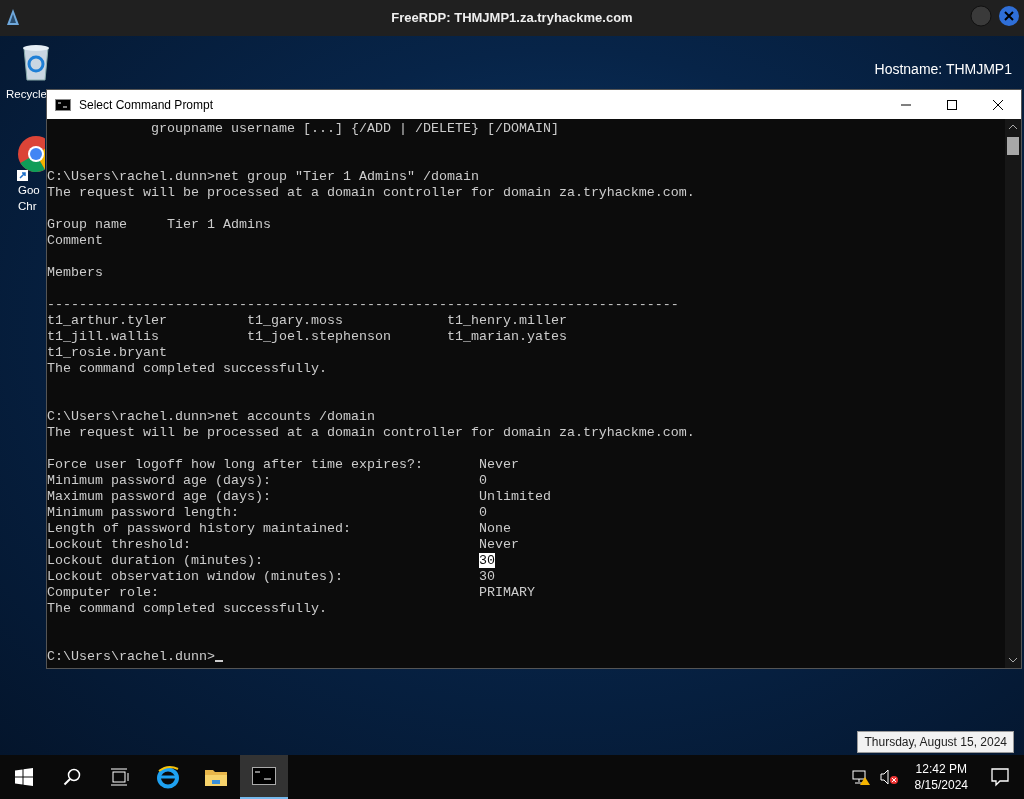 This screenshot has width=1024, height=799. I want to click on close-icon, so click(998, 104).